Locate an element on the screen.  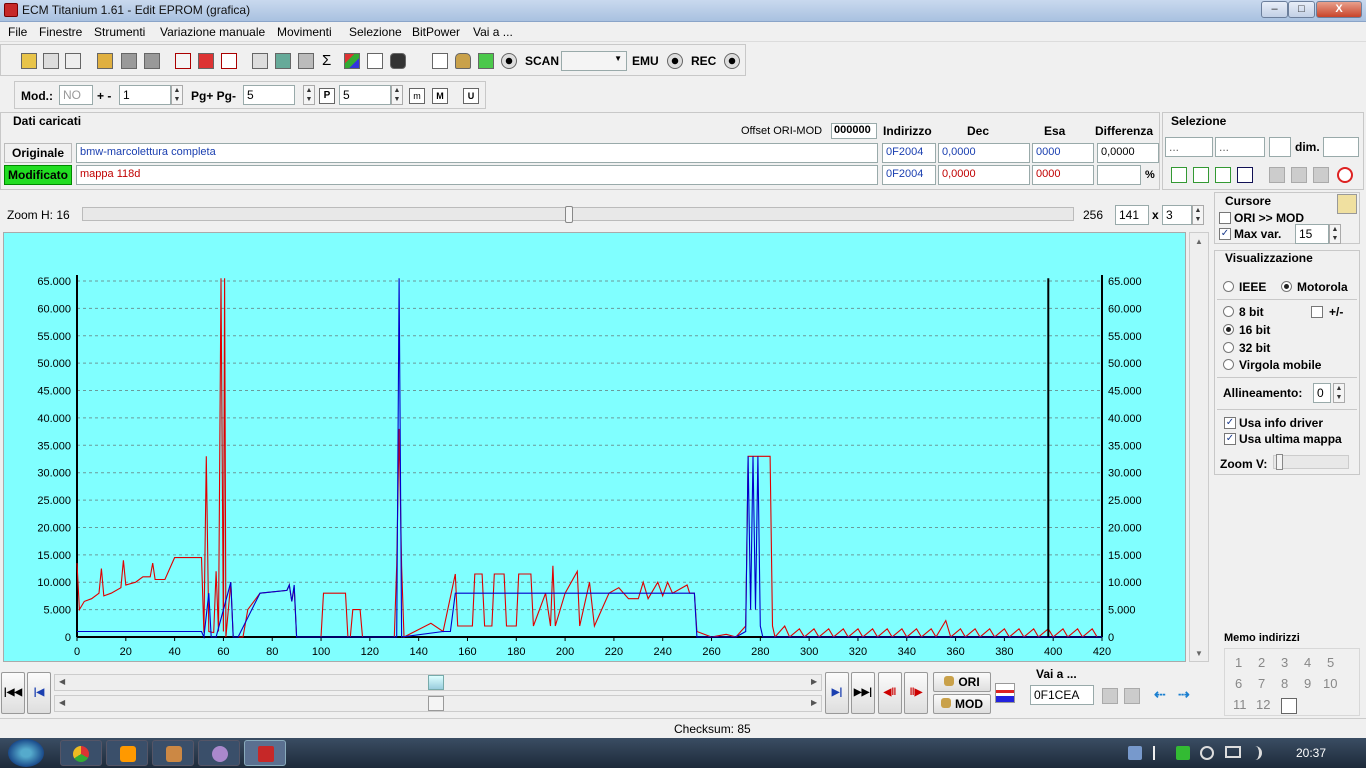
select-add-icon is located at coordinates (1223, 175).